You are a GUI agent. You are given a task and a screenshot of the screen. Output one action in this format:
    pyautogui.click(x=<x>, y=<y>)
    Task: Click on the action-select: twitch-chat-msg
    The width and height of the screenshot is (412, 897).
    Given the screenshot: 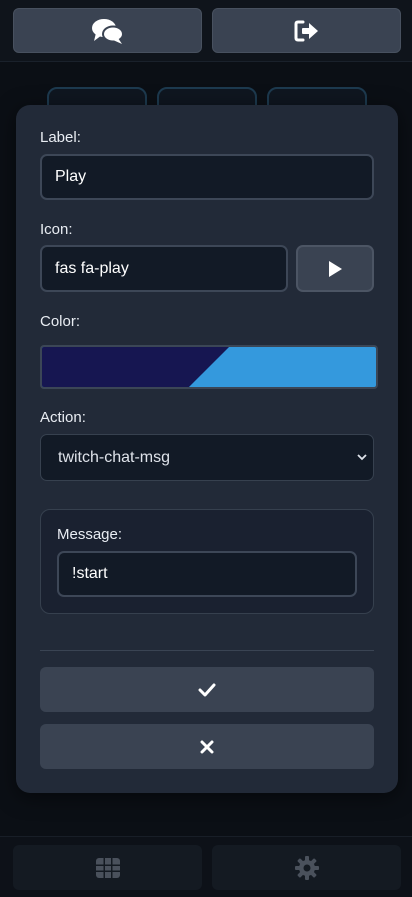 What is the action you would take?
    pyautogui.click(x=207, y=457)
    